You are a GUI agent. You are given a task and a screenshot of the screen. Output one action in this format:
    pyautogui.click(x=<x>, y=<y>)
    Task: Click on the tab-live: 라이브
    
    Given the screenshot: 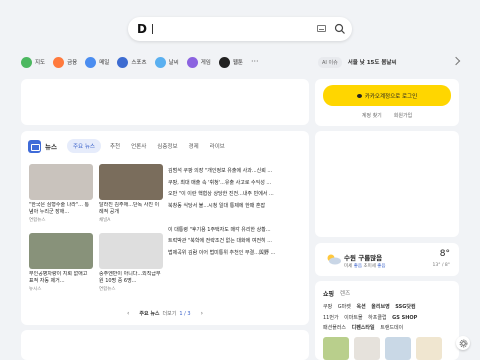 What is the action you would take?
    pyautogui.click(x=217, y=146)
    